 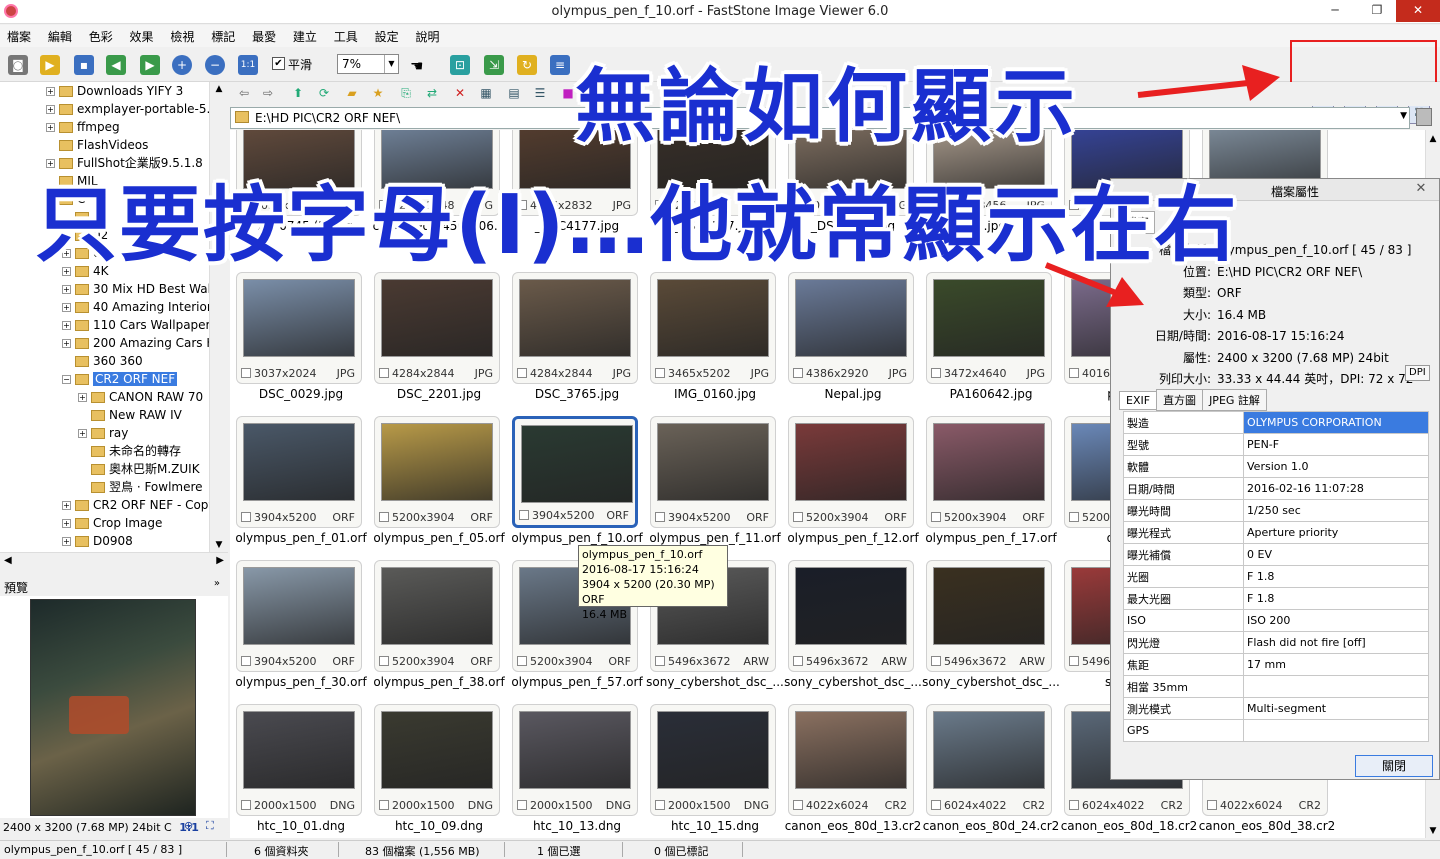 I want to click on tree-item: + ffmpeg, so click(x=83, y=127).